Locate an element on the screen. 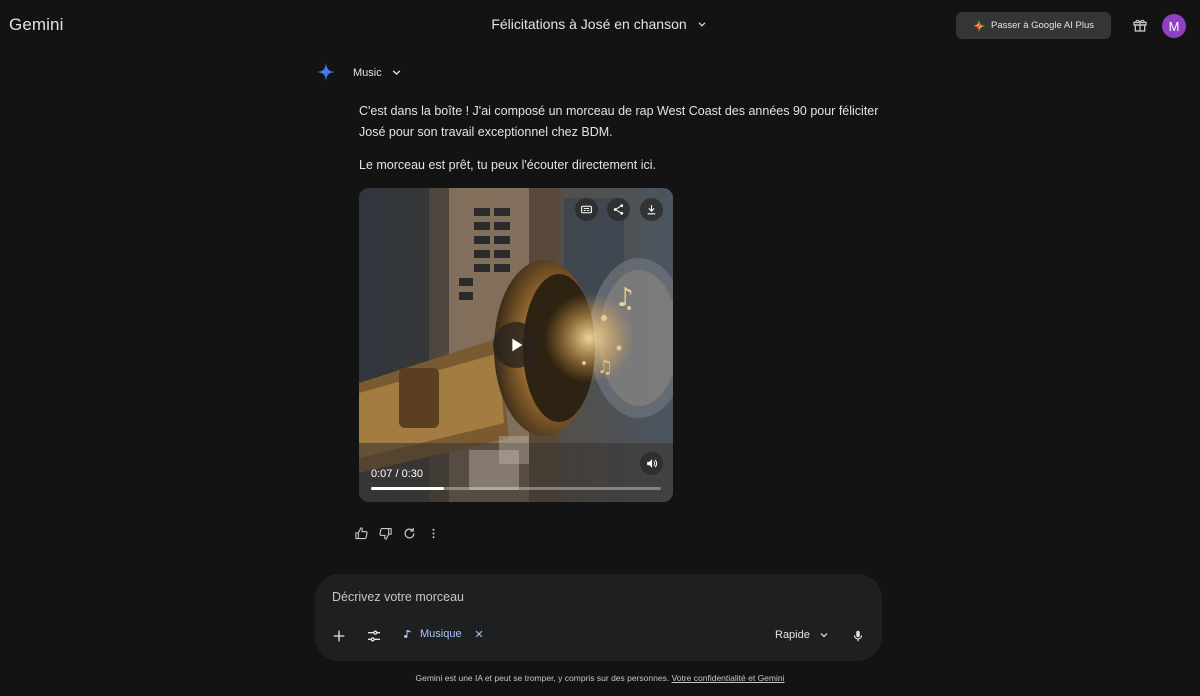  response-actions is located at coordinates (397, 533).